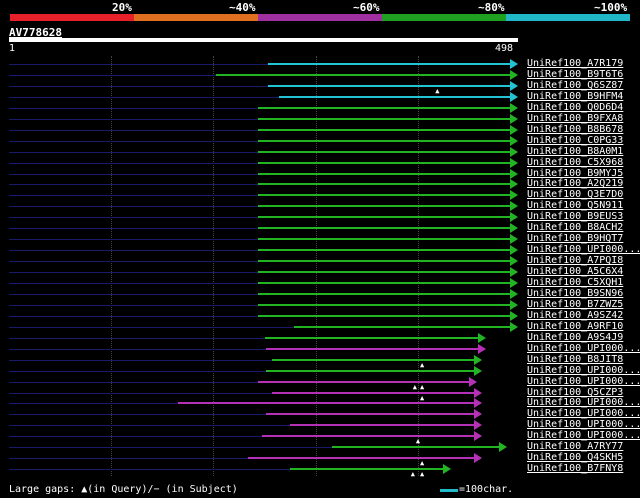 The height and width of the screenshot is (498, 640). I want to click on scale-bar, so click(449, 490).